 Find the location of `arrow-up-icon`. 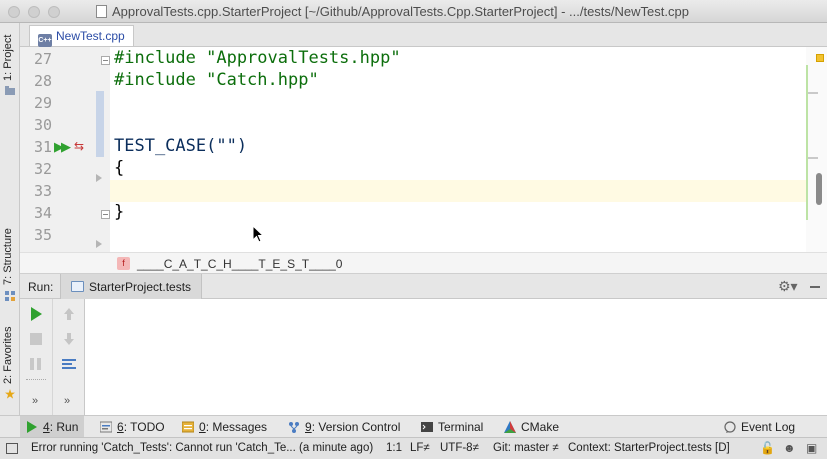

arrow-up-icon is located at coordinates (69, 314).